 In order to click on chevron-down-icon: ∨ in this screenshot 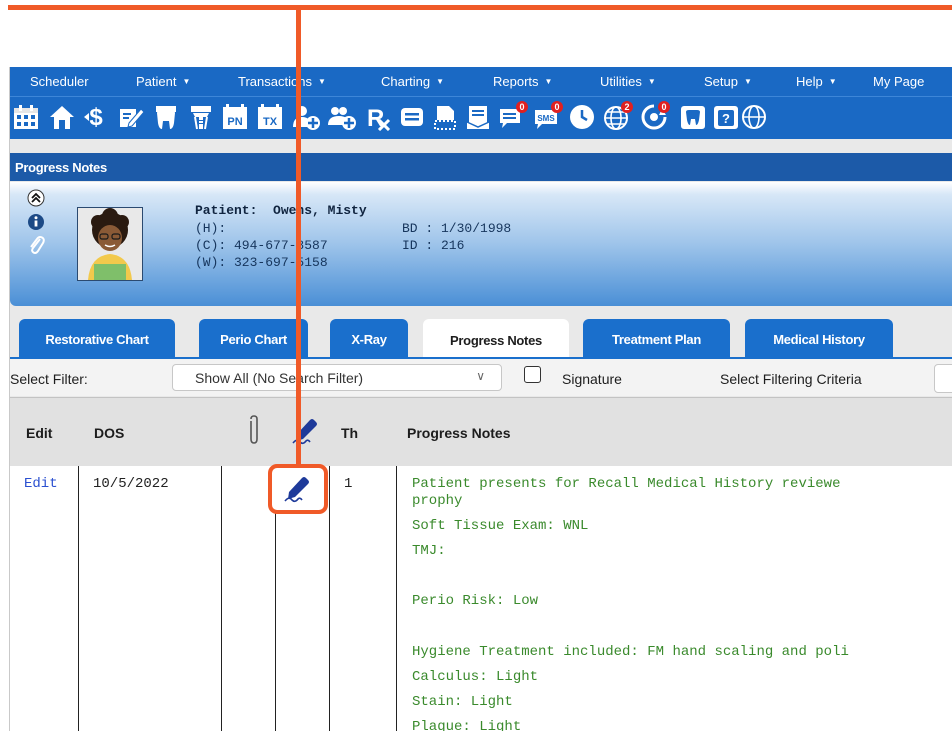, I will do `click(480, 376)`.